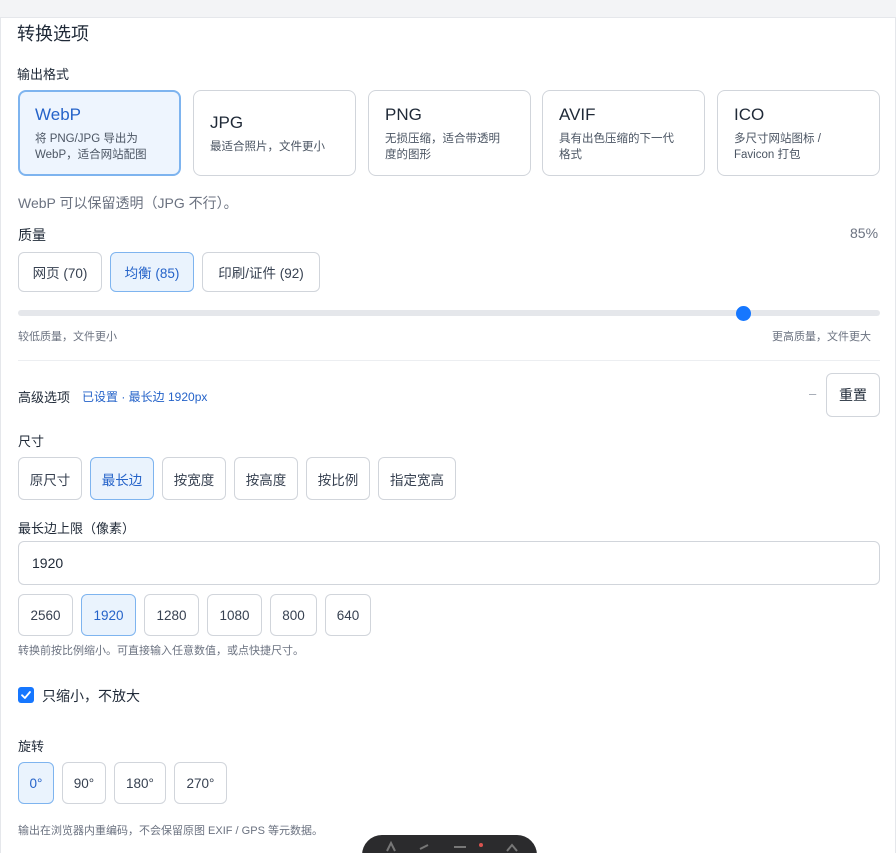 The height and width of the screenshot is (853, 896). Describe the element at coordinates (60, 272) in the screenshot. I see `quality-preset-web: 网页 (70)` at that location.